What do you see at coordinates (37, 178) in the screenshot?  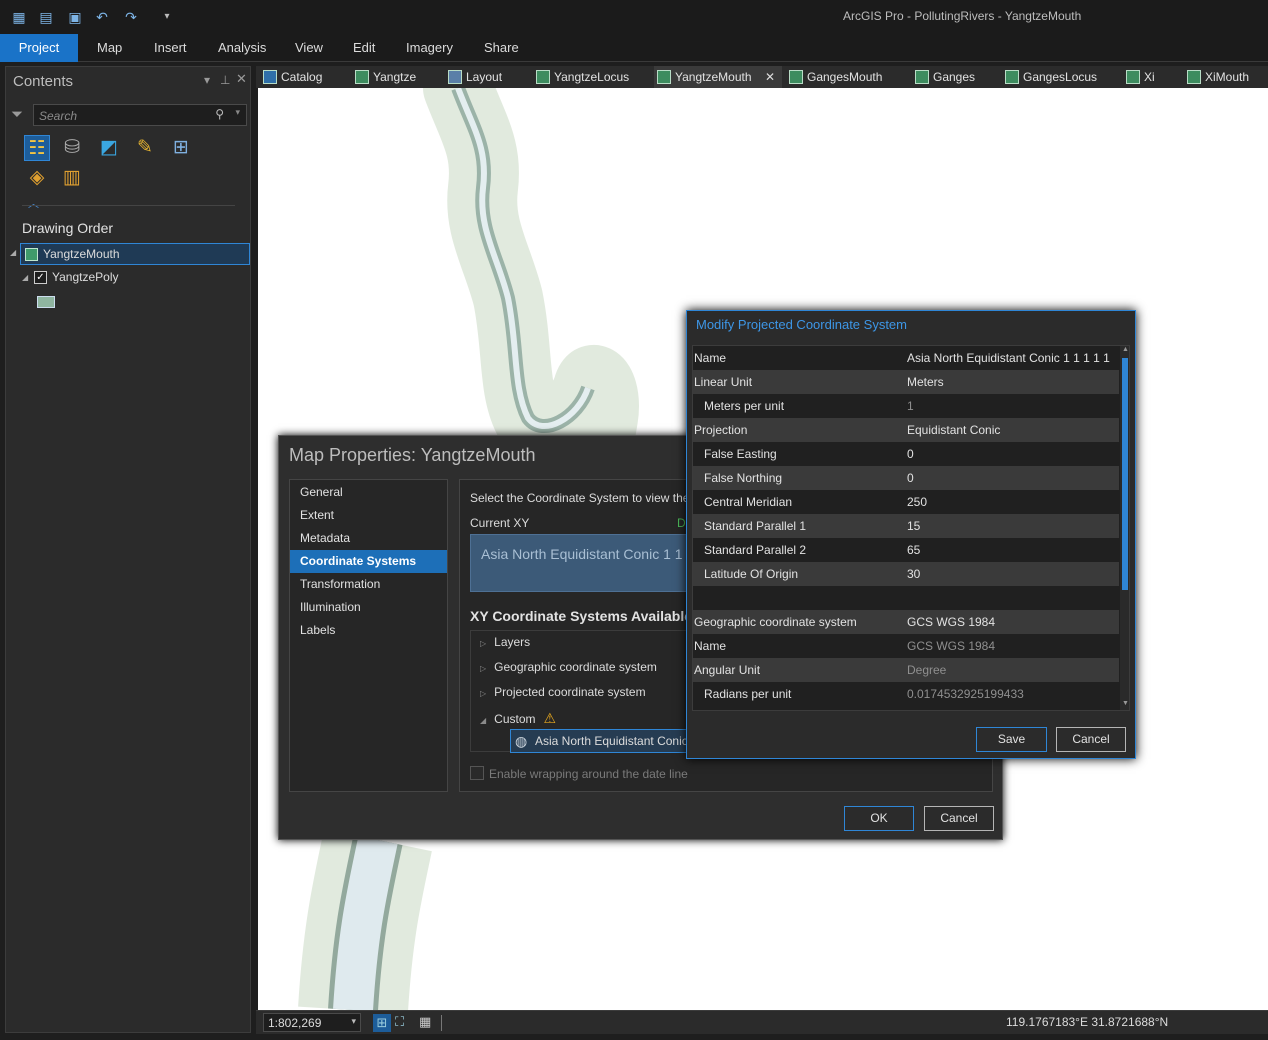 I see `labeling-icon: ◈` at bounding box center [37, 178].